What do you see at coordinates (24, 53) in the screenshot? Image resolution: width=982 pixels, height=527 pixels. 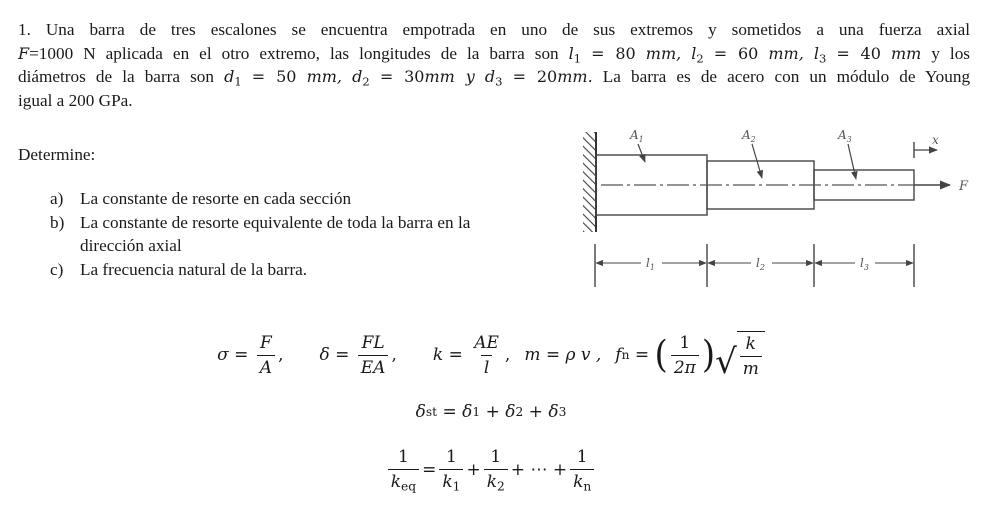 I see `force-symbol: F` at bounding box center [24, 53].